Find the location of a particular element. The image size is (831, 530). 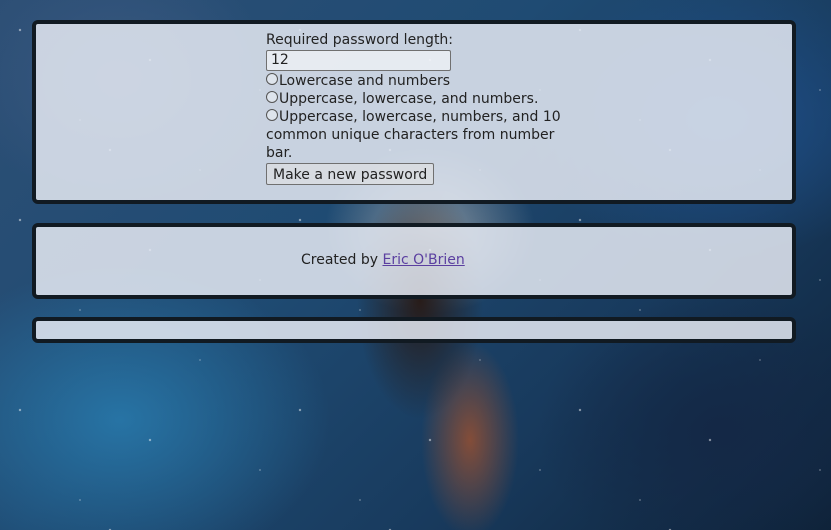

option-upper-lower-numbers: Uppercase, lowercase, and numbers. is located at coordinates (416, 99).